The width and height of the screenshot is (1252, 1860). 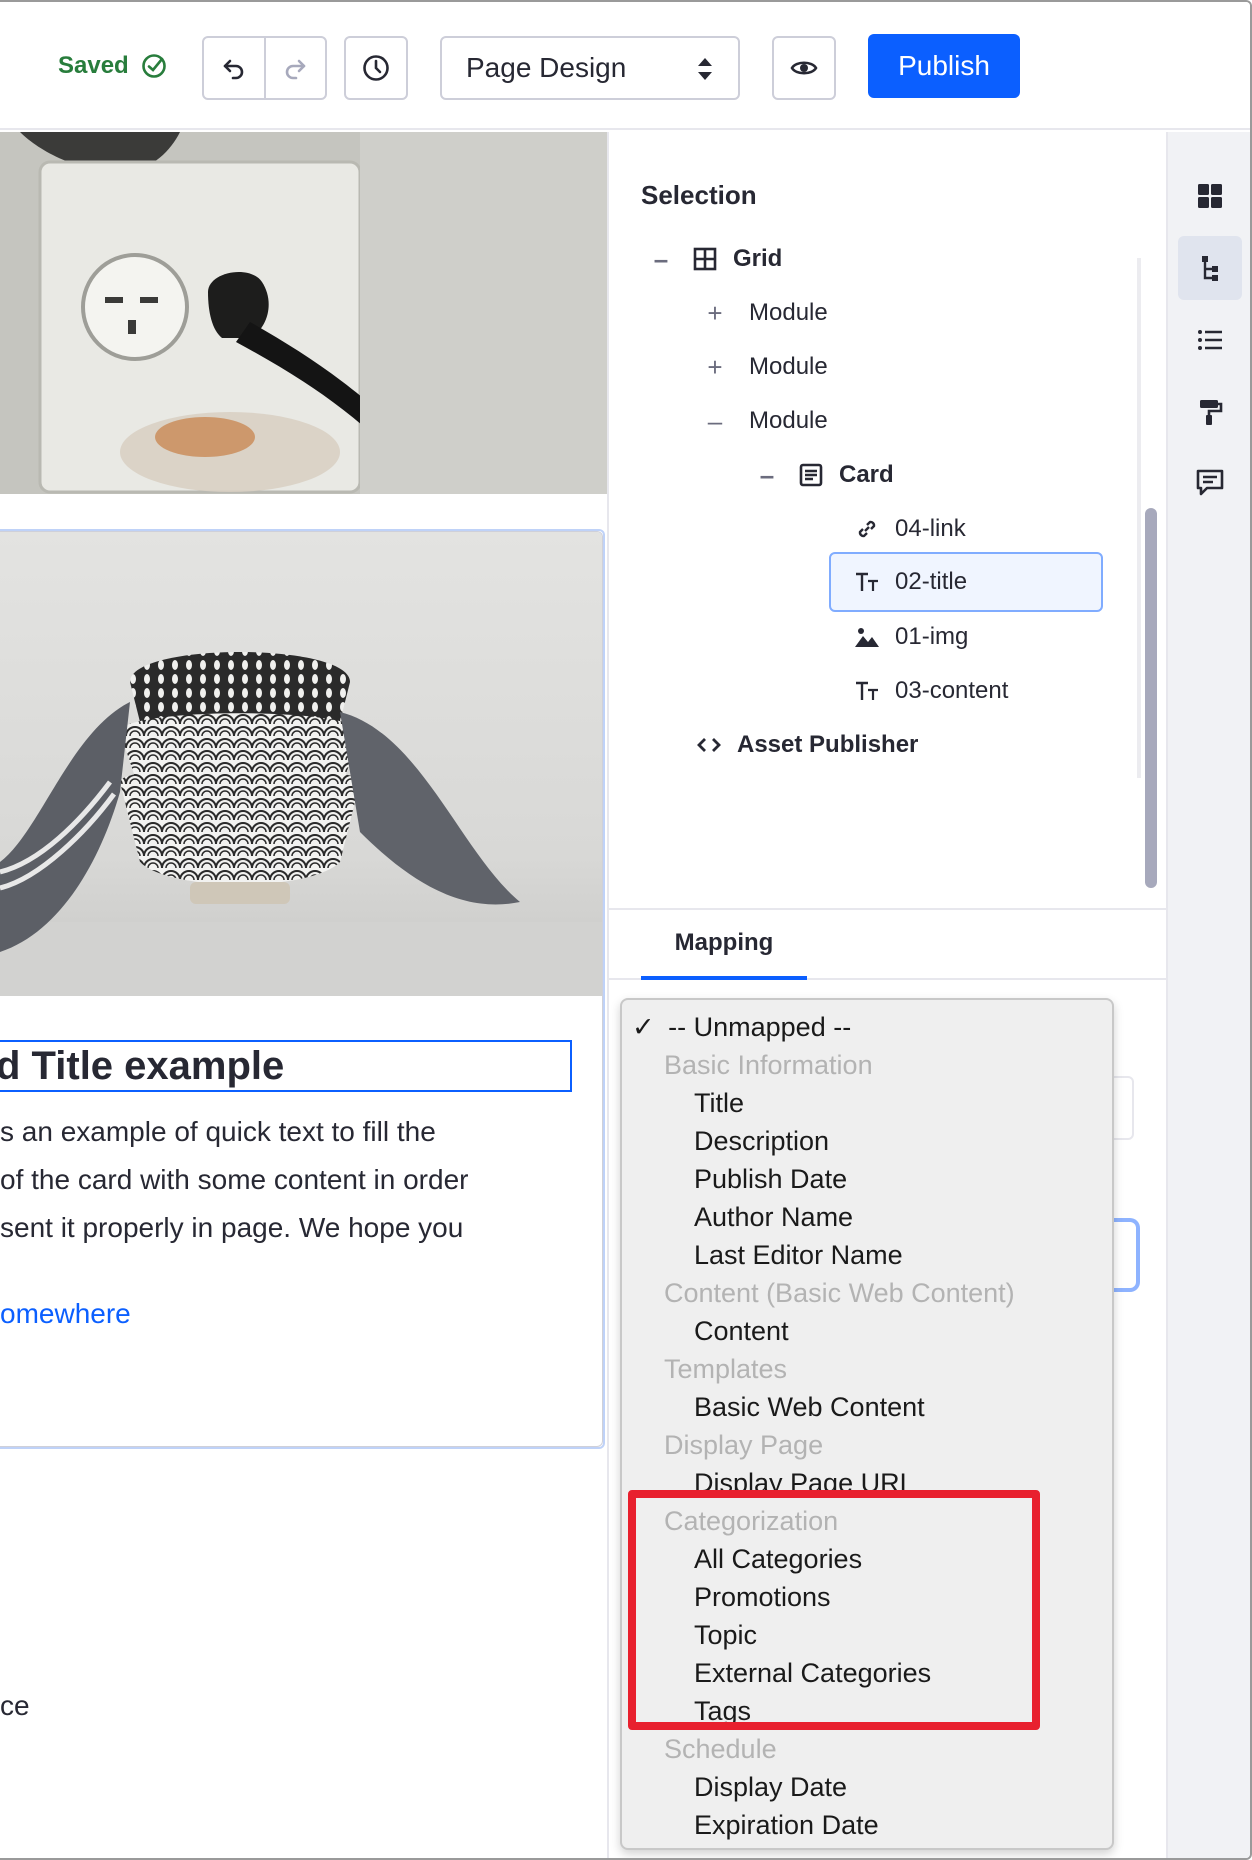 I want to click on comment-icon, so click(x=1210, y=482).